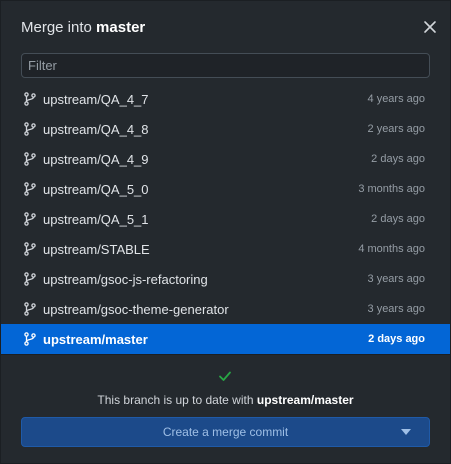 The height and width of the screenshot is (464, 451). I want to click on title-prefix: Merge into, so click(56, 27).